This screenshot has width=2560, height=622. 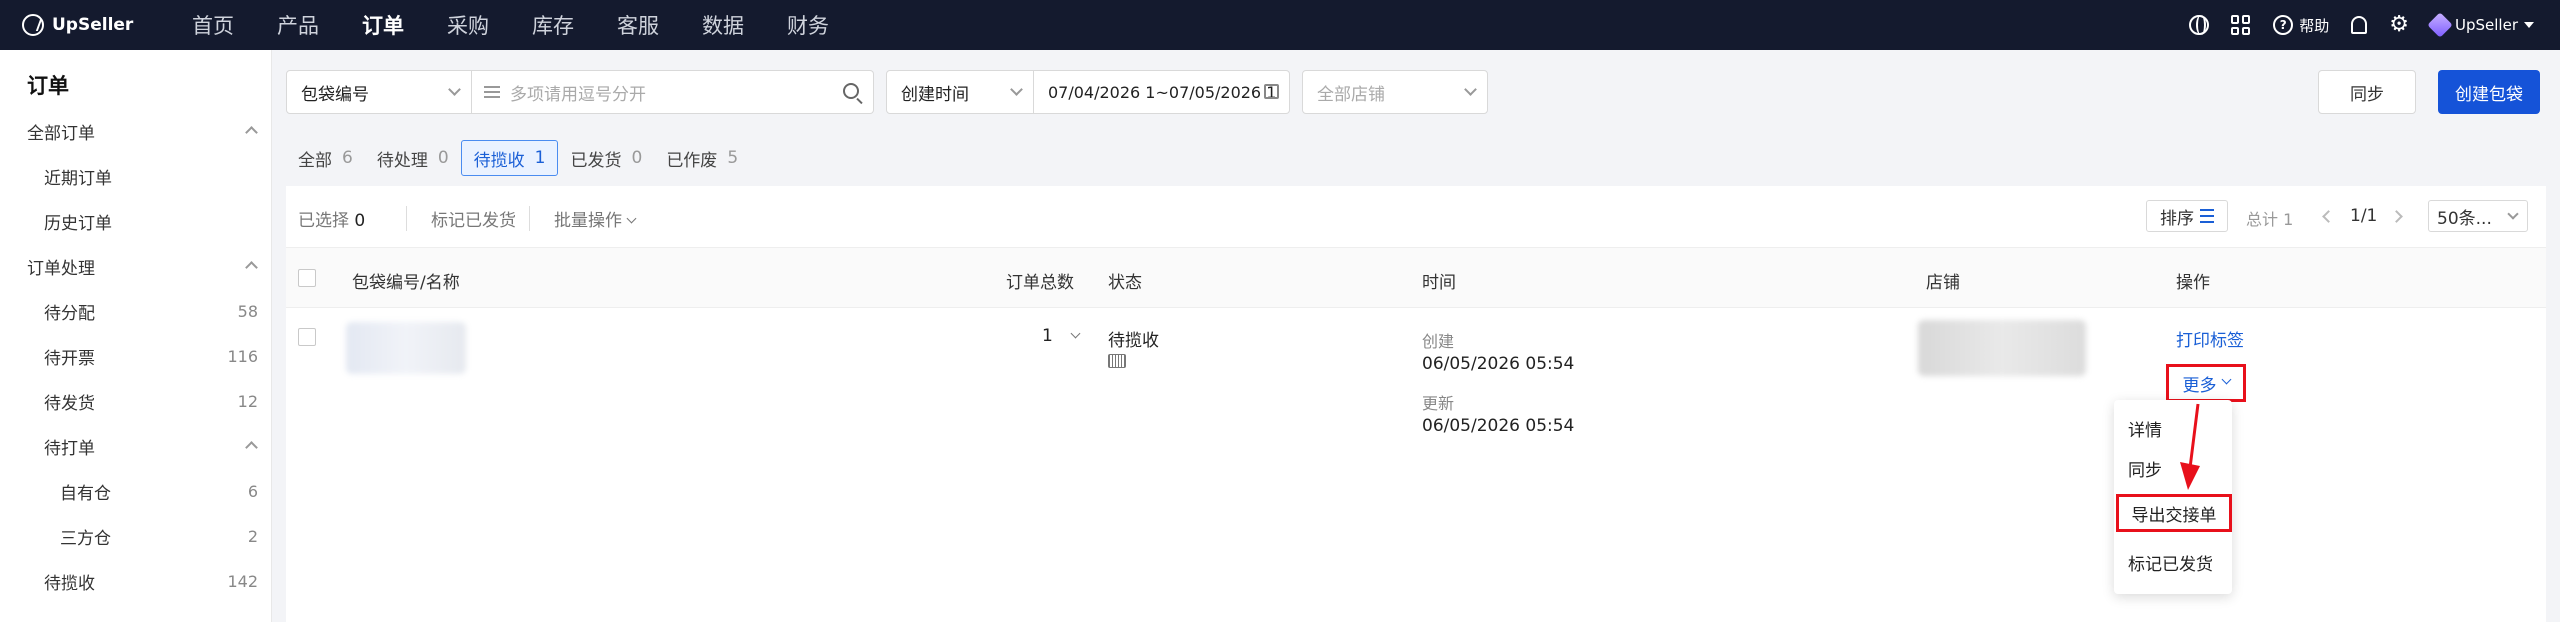 I want to click on tab-all: 全部 6, so click(x=325, y=158).